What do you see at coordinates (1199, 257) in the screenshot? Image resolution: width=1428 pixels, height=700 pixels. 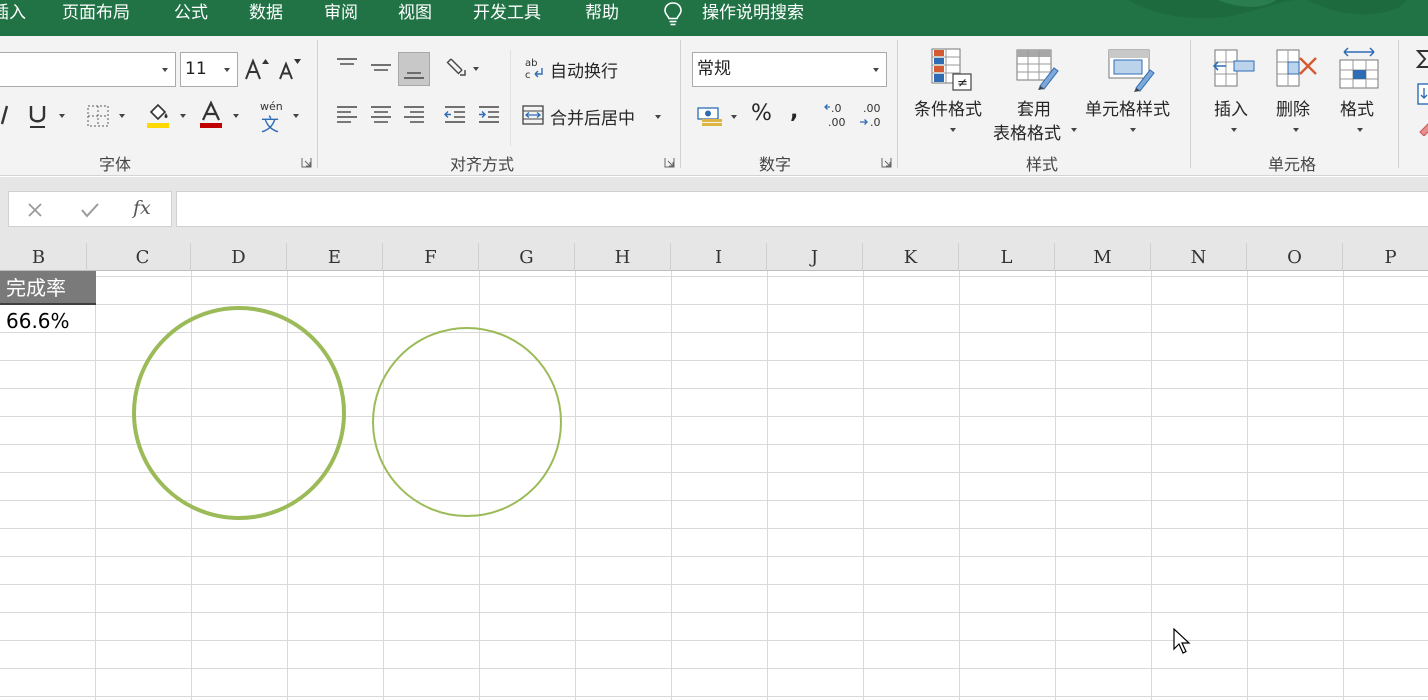 I see `column-header-n: N` at bounding box center [1199, 257].